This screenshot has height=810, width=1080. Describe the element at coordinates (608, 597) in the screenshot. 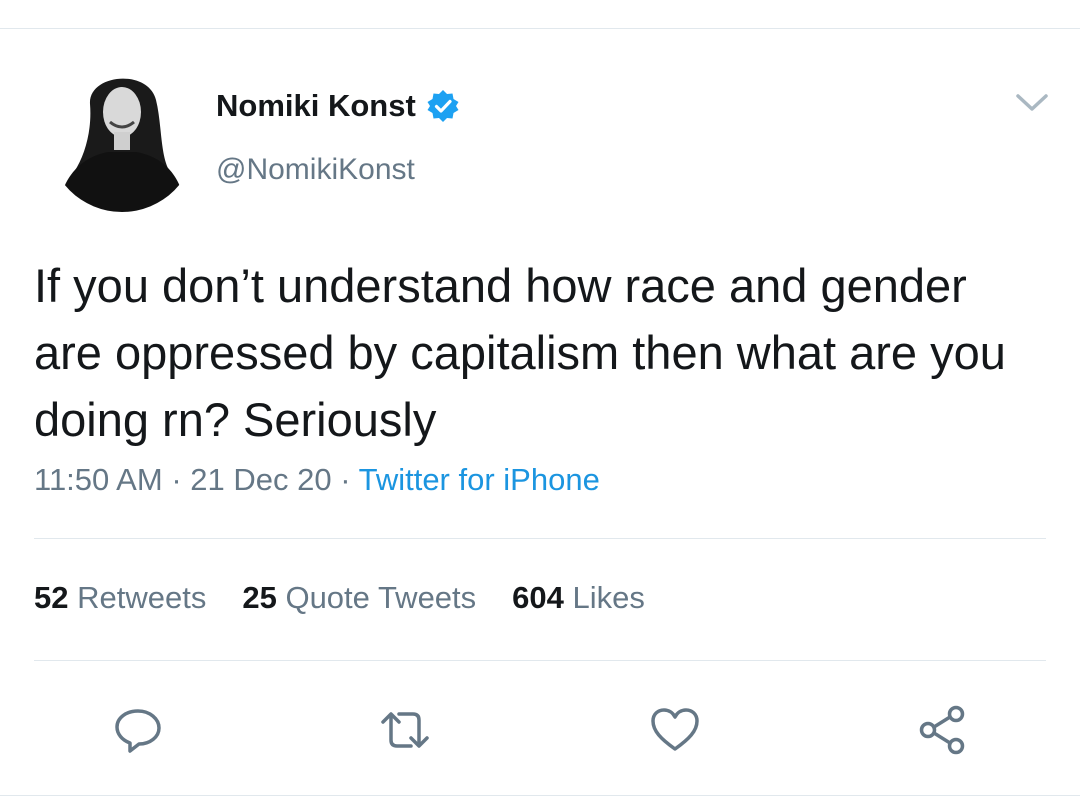

I see `likes-label: Likes` at that location.